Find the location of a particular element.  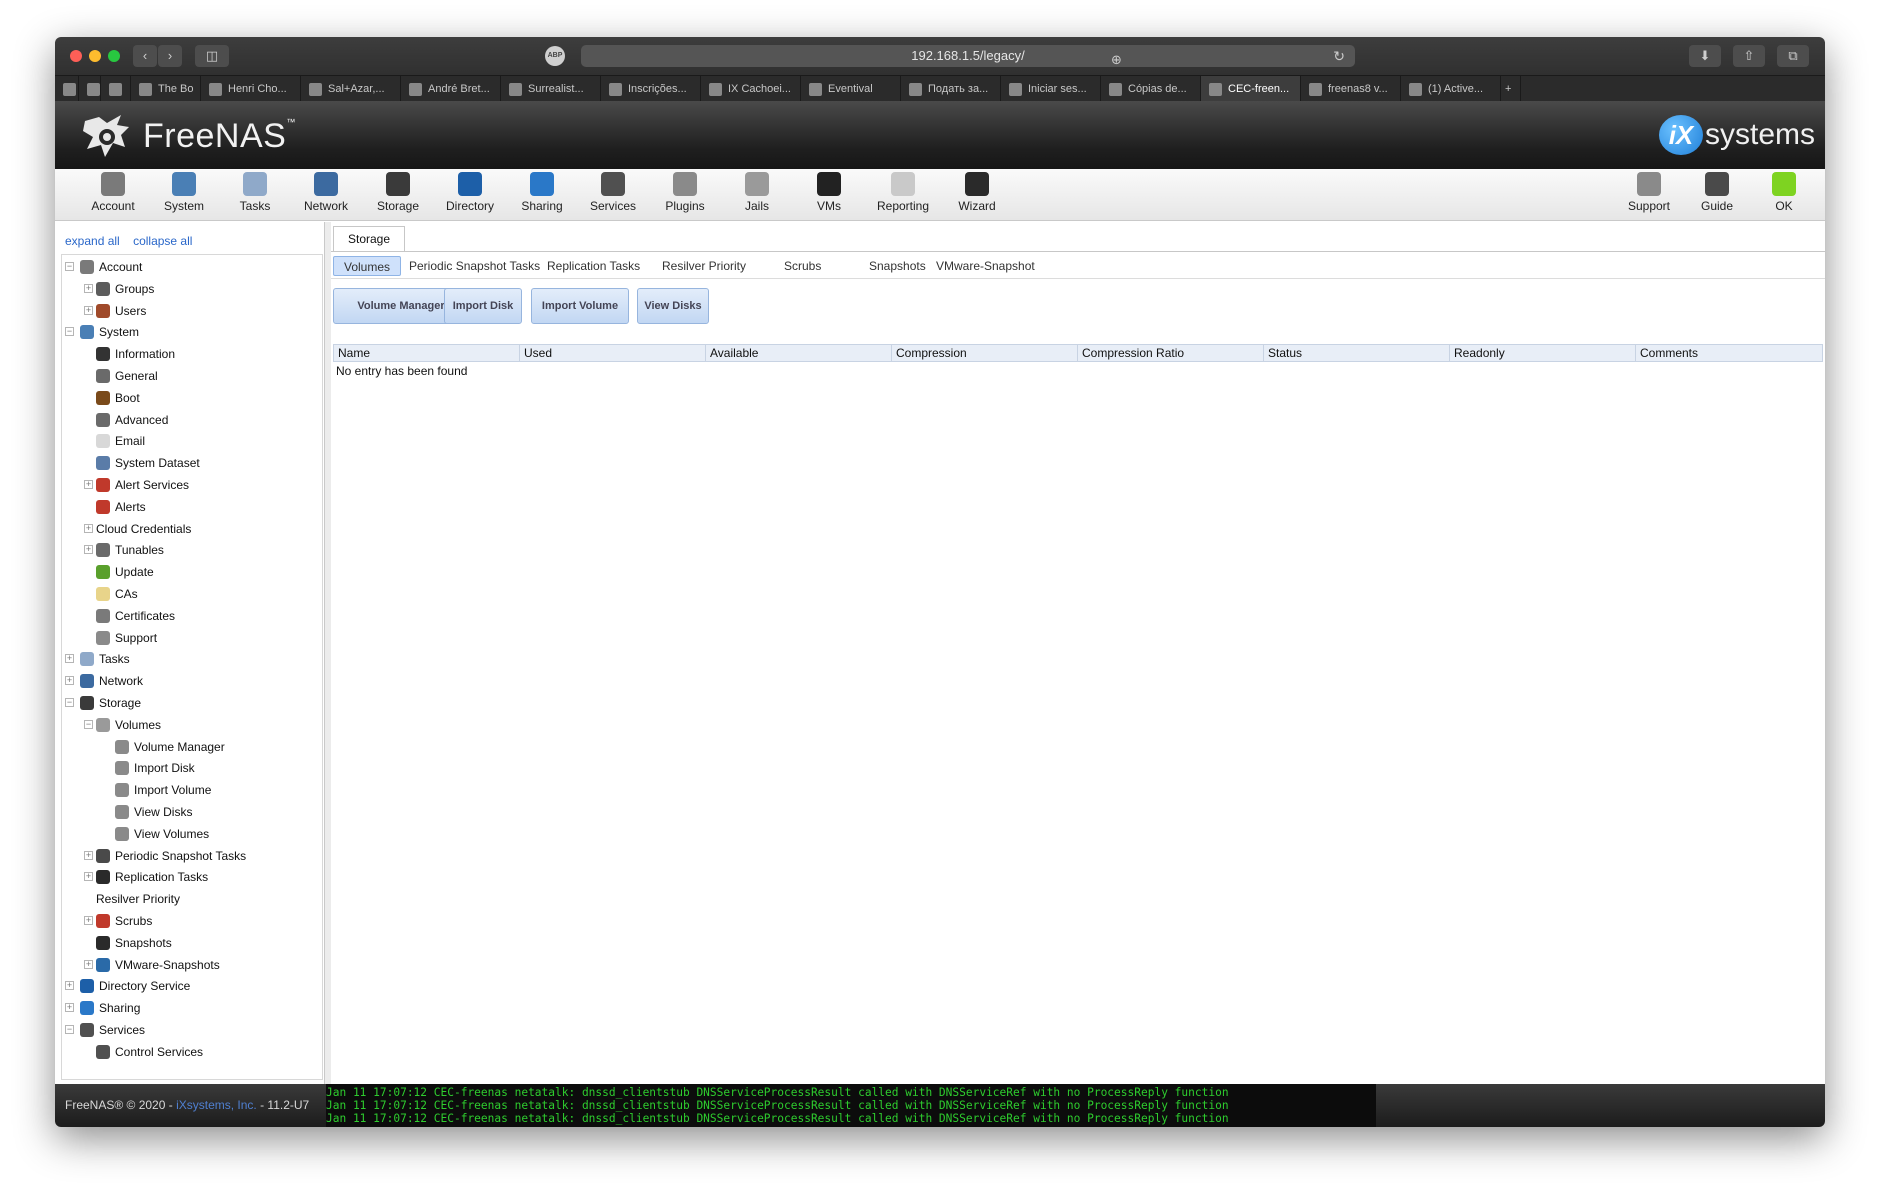

tree-item-services: Services is located at coordinates (112, 1030).